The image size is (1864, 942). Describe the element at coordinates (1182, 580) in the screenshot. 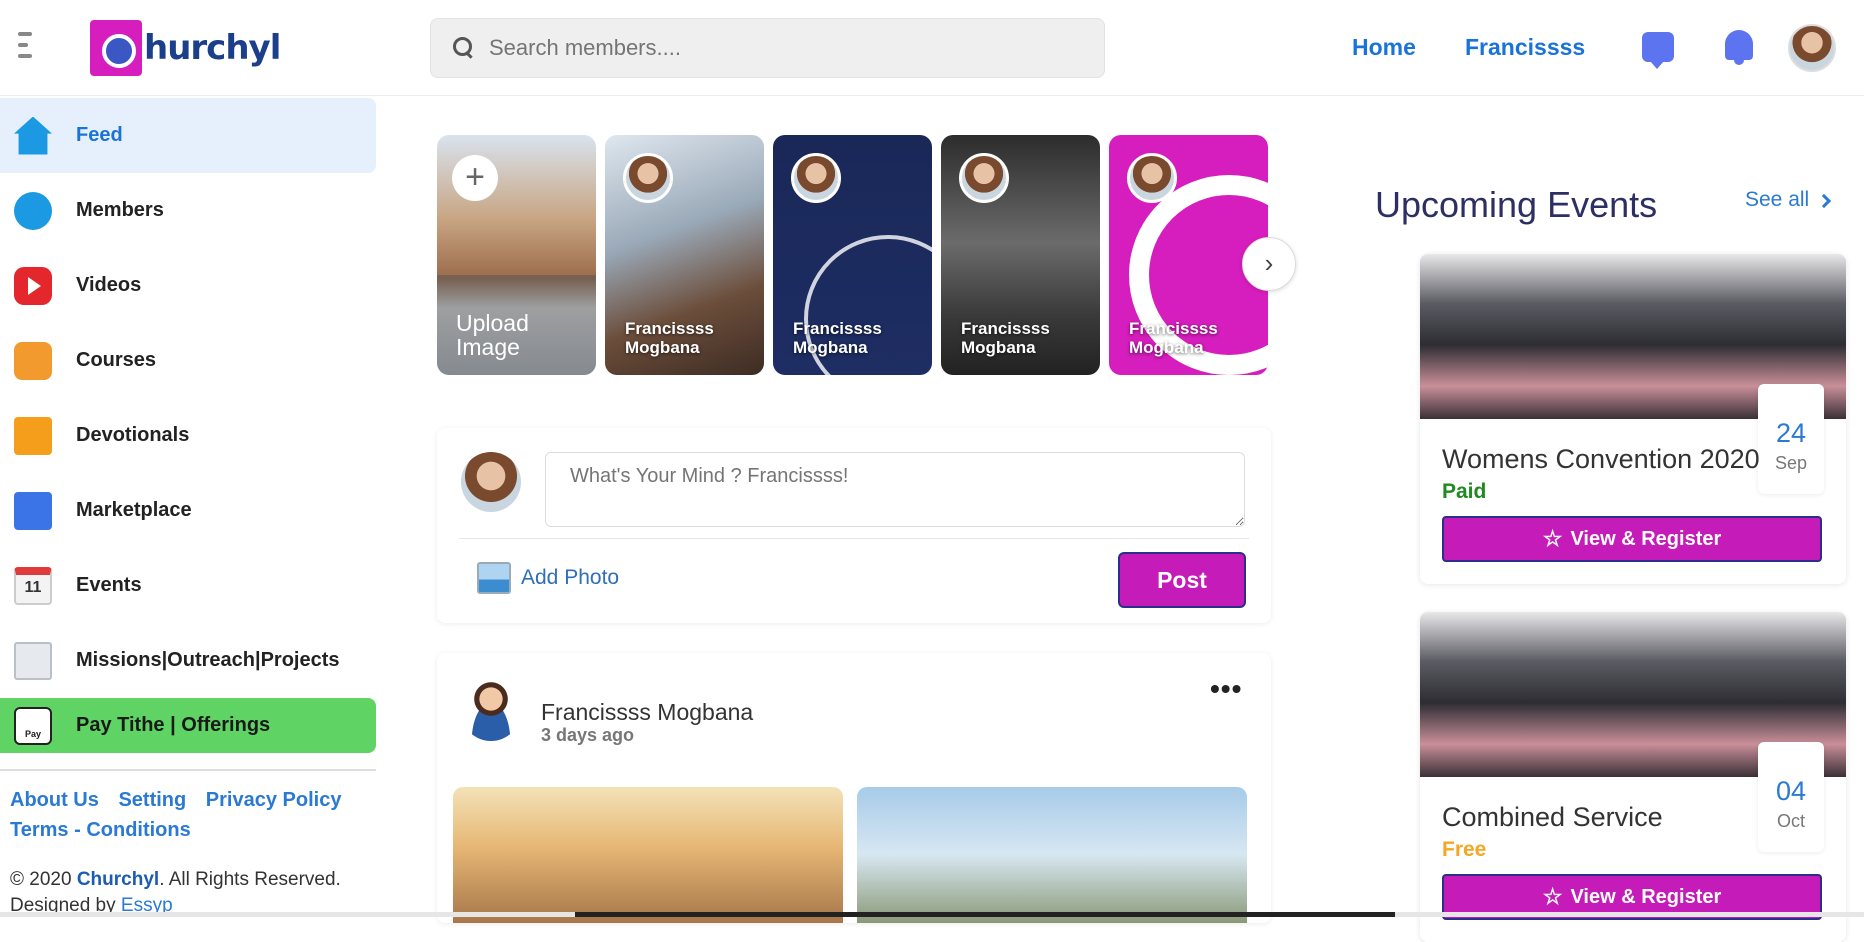

I see `post-button: Post` at that location.